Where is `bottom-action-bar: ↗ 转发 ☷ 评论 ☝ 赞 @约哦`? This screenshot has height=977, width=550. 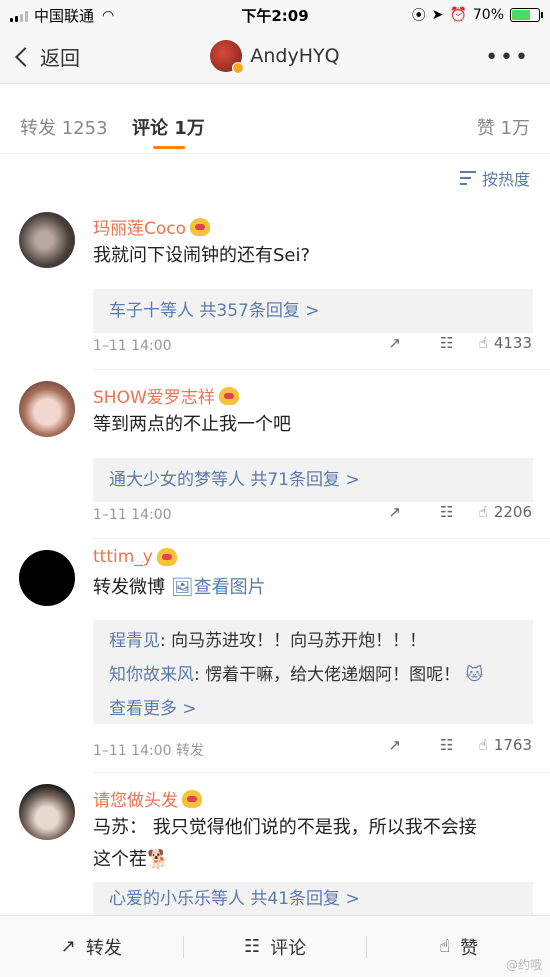 bottom-action-bar: ↗ 转发 ☷ 评论 ☝ 赞 @约哦 is located at coordinates (275, 946).